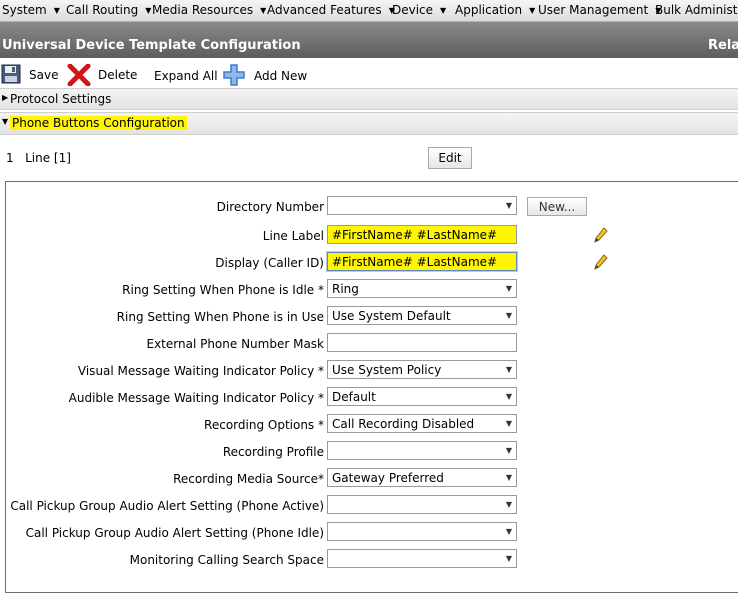  Describe the element at coordinates (422, 558) in the screenshot. I see `monitoring-css-select: ▼` at that location.